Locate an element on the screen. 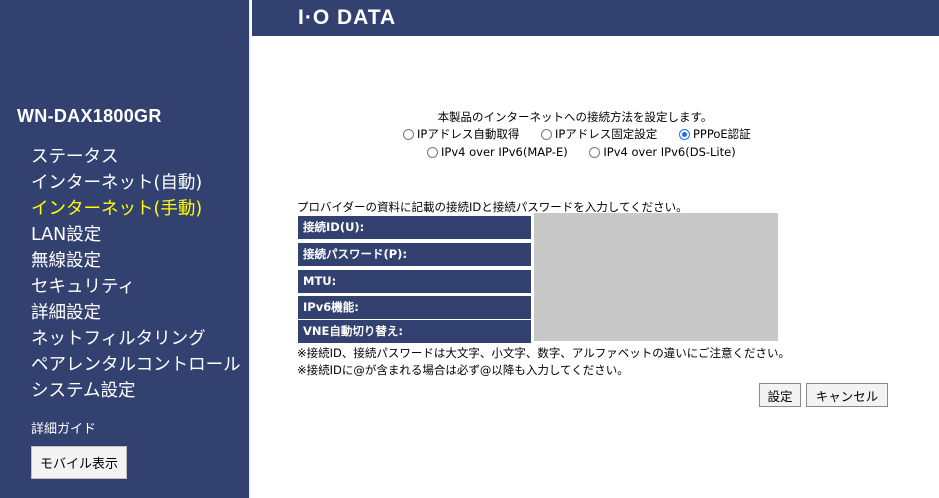 This screenshot has width=939, height=498. method-map-e: IPv4 over IPv6(MAP-E) is located at coordinates (499, 152).